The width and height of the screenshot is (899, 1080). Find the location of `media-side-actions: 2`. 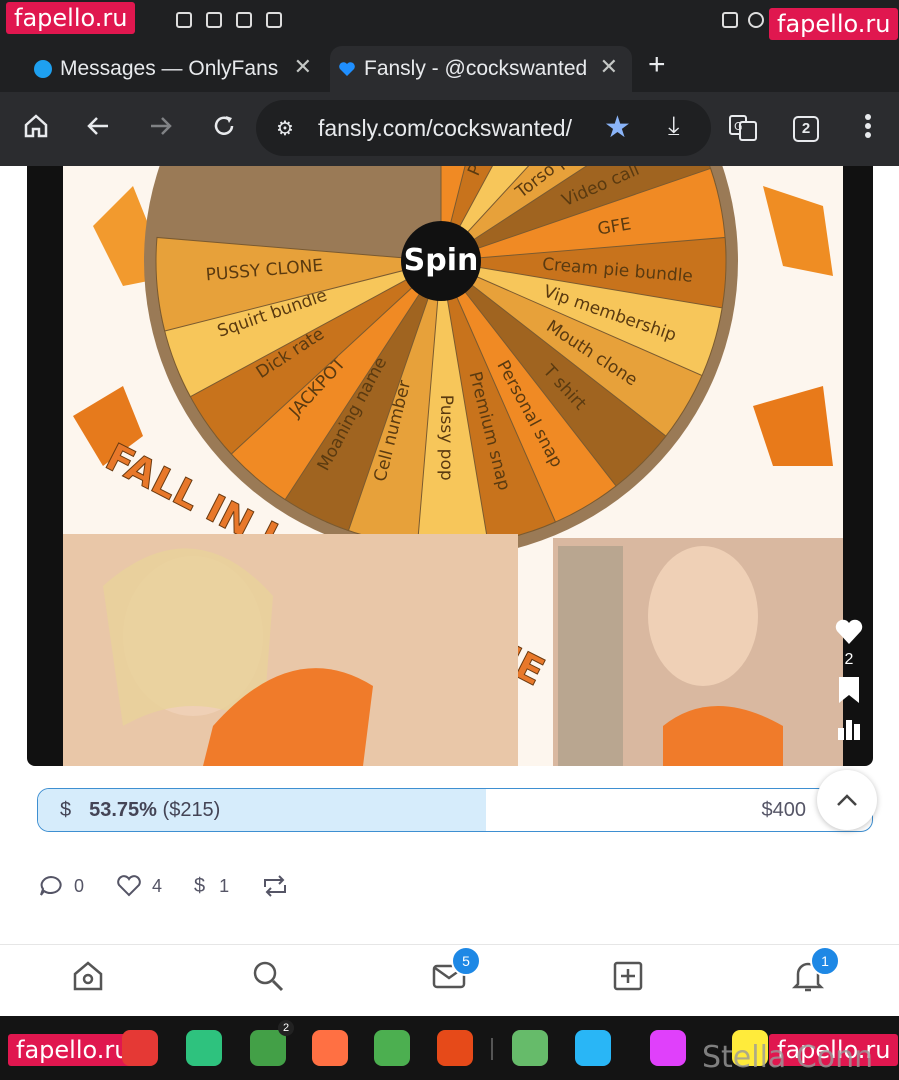

media-side-actions: 2 is located at coordinates (849, 682).